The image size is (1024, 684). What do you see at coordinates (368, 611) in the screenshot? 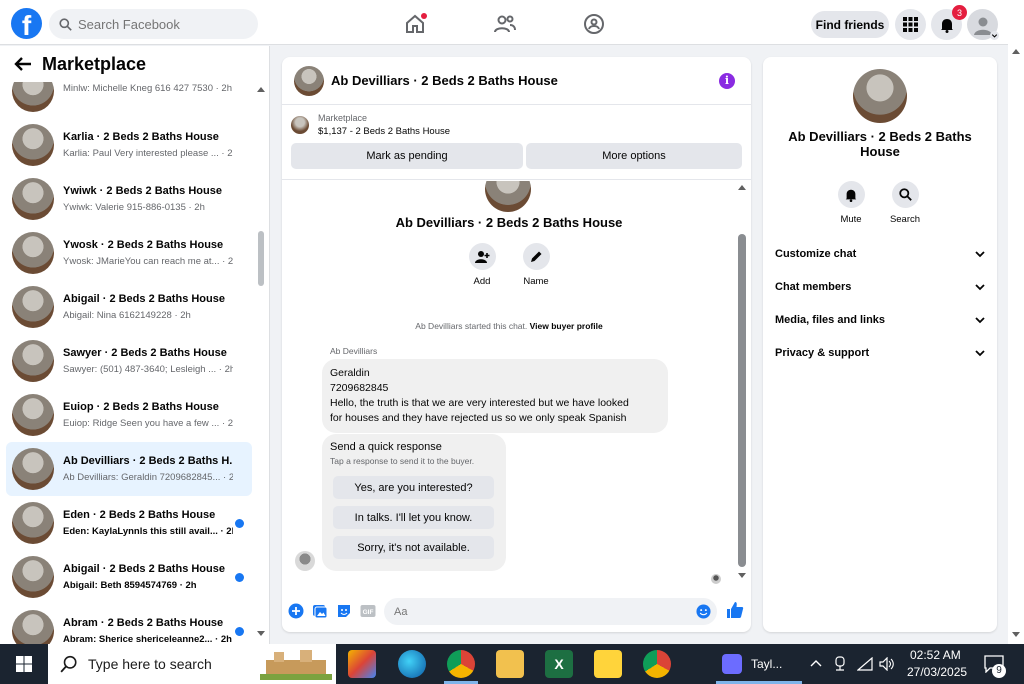
I see `gif-icon: GIF` at bounding box center [368, 611].